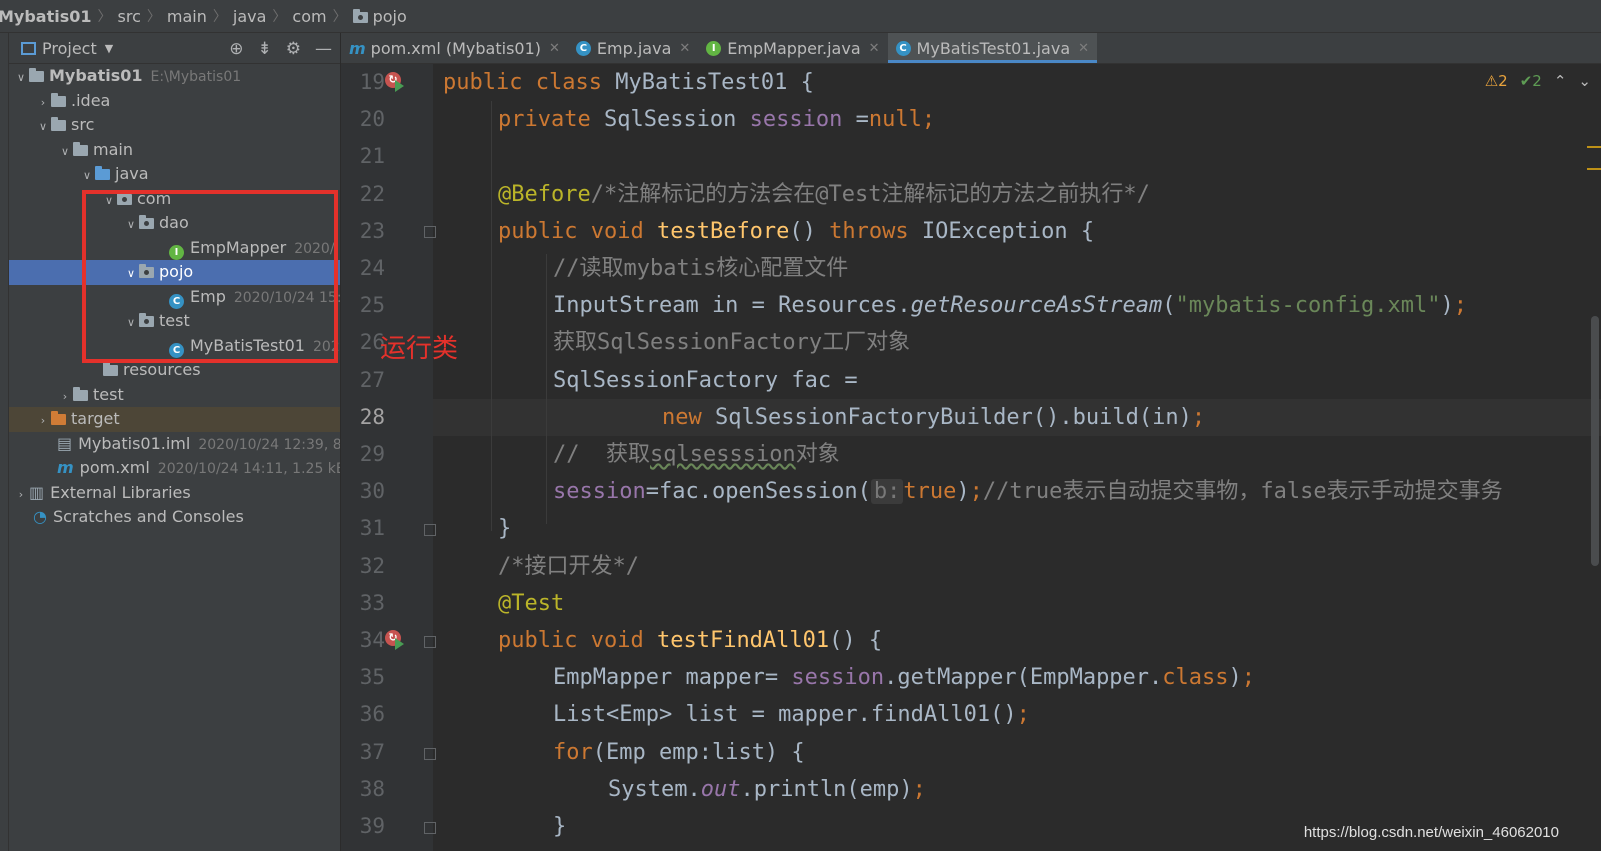  I want to click on tree-item-iml: ▤Mybatis01.iml 2020/10/24 12:39, 81 B, so click(174, 444).